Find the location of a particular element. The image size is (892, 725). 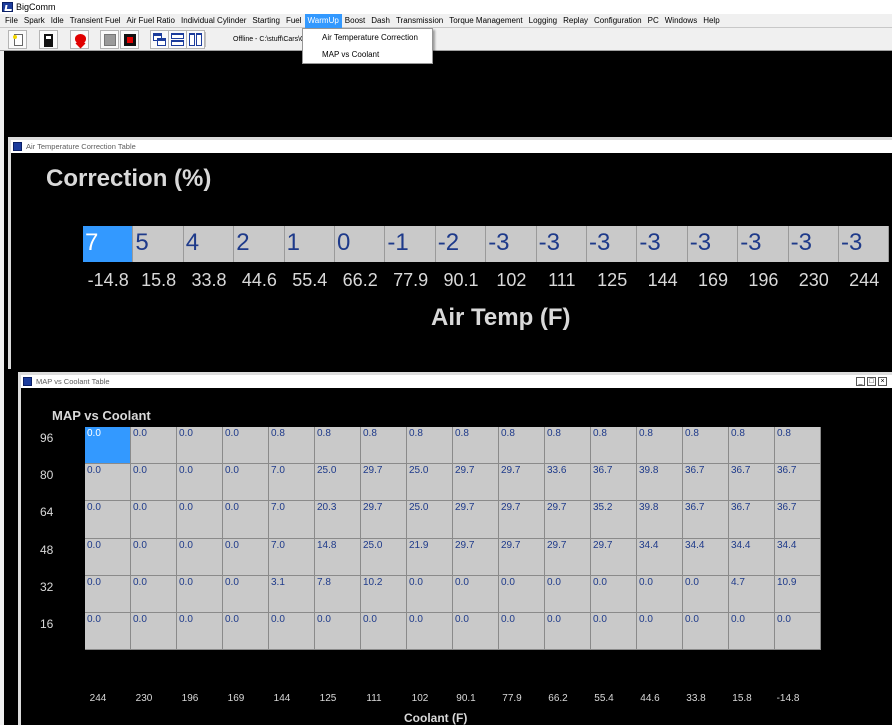

maximize-icon: □ is located at coordinates (871, 381).